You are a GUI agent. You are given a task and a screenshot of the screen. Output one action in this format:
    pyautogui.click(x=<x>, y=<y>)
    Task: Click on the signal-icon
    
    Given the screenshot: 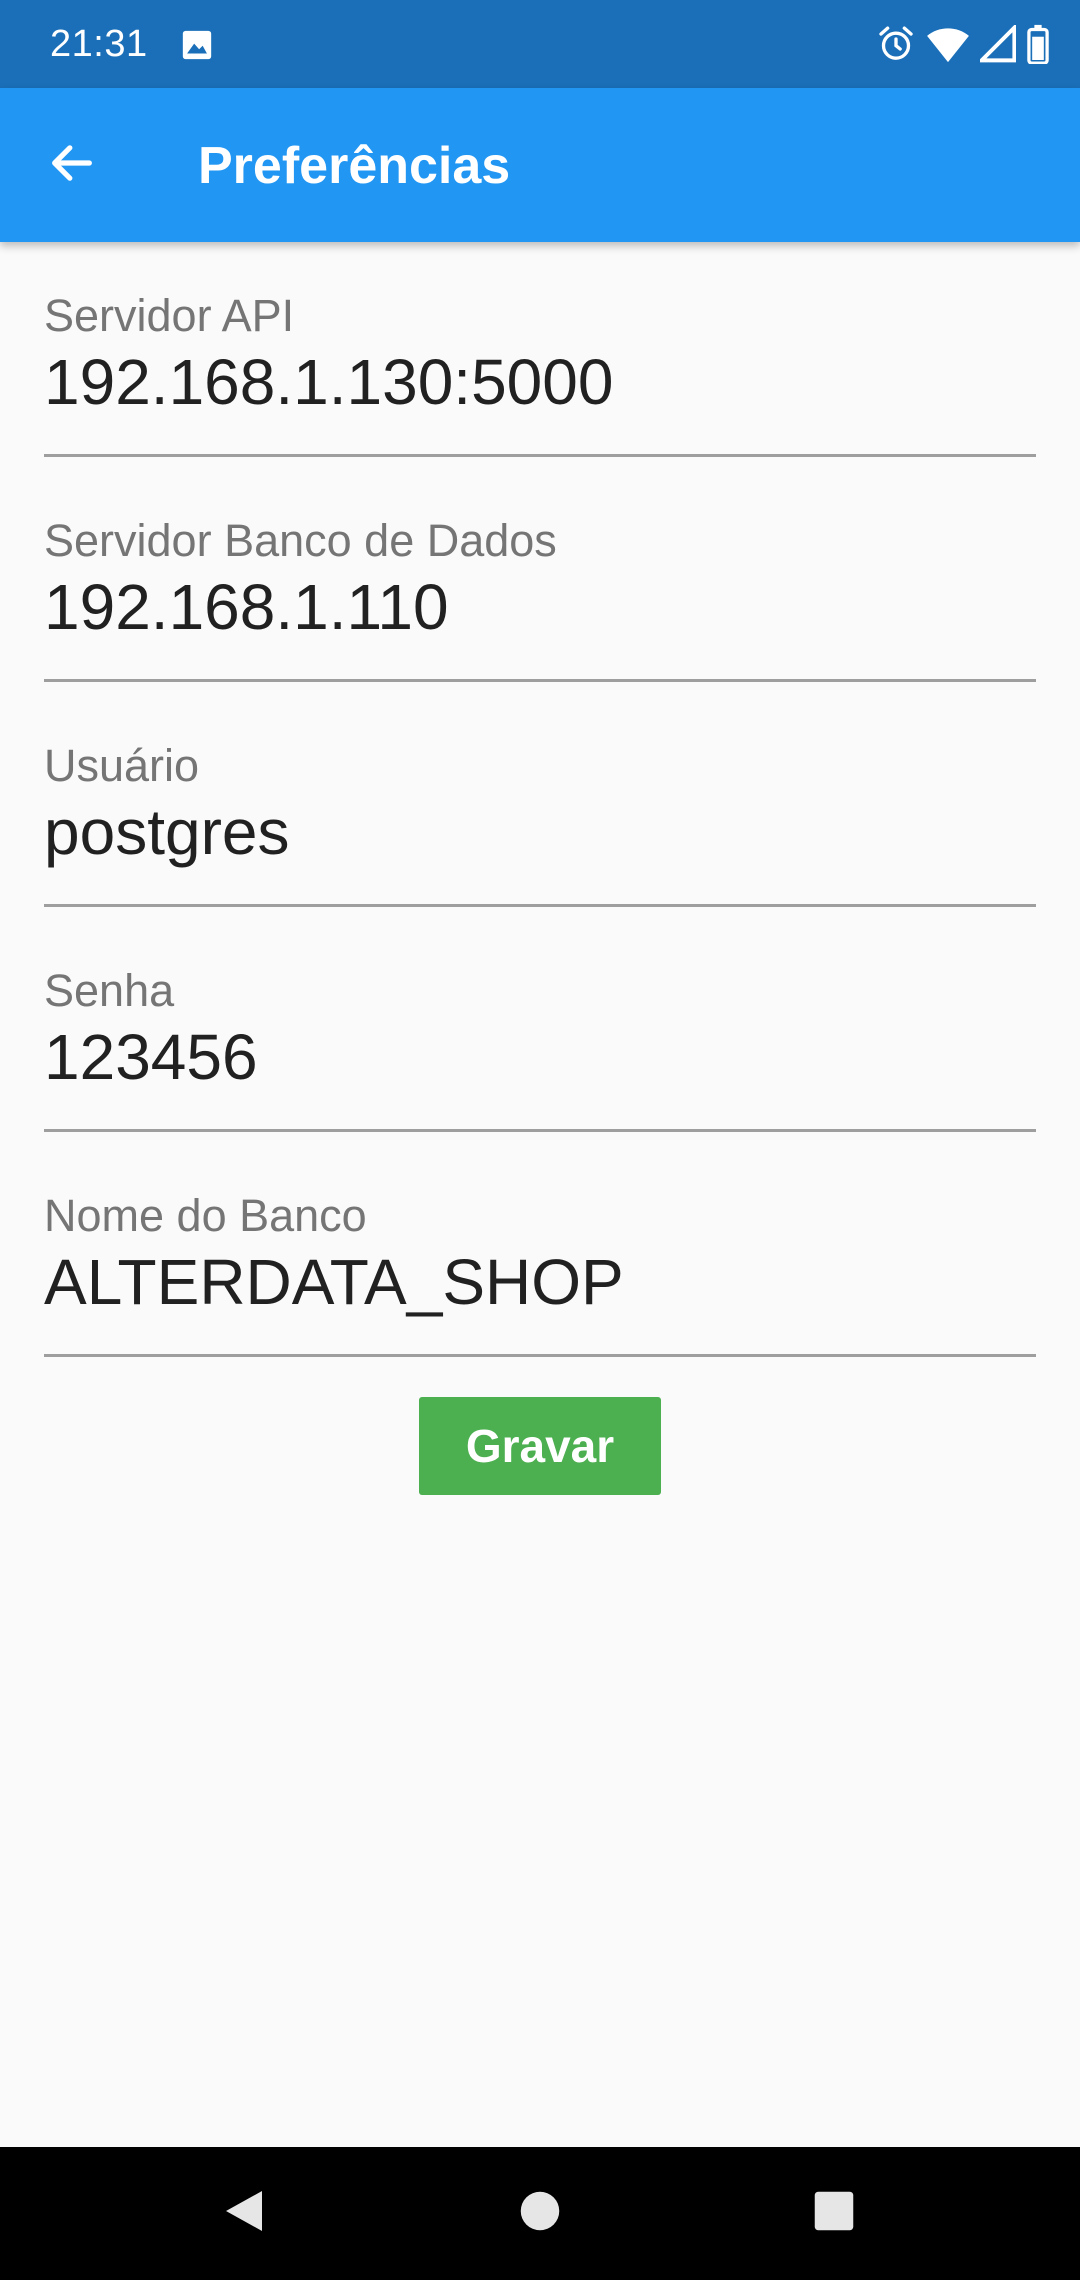 What is the action you would take?
    pyautogui.click(x=998, y=44)
    